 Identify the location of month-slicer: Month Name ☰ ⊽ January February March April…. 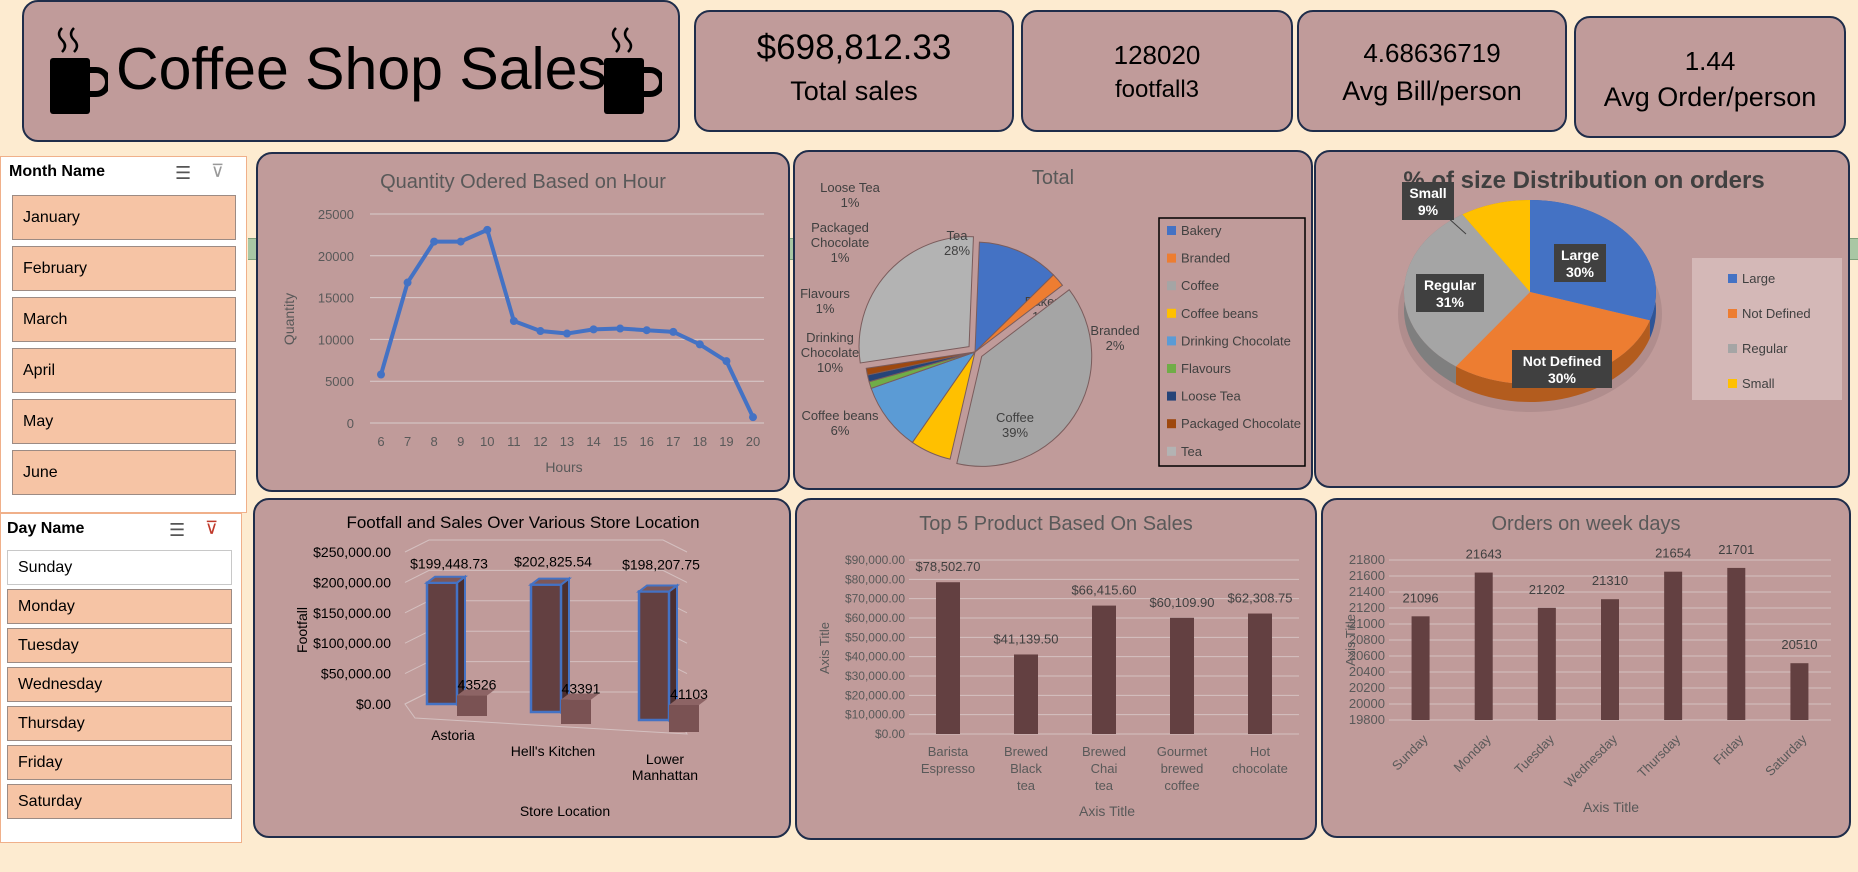
(123, 334).